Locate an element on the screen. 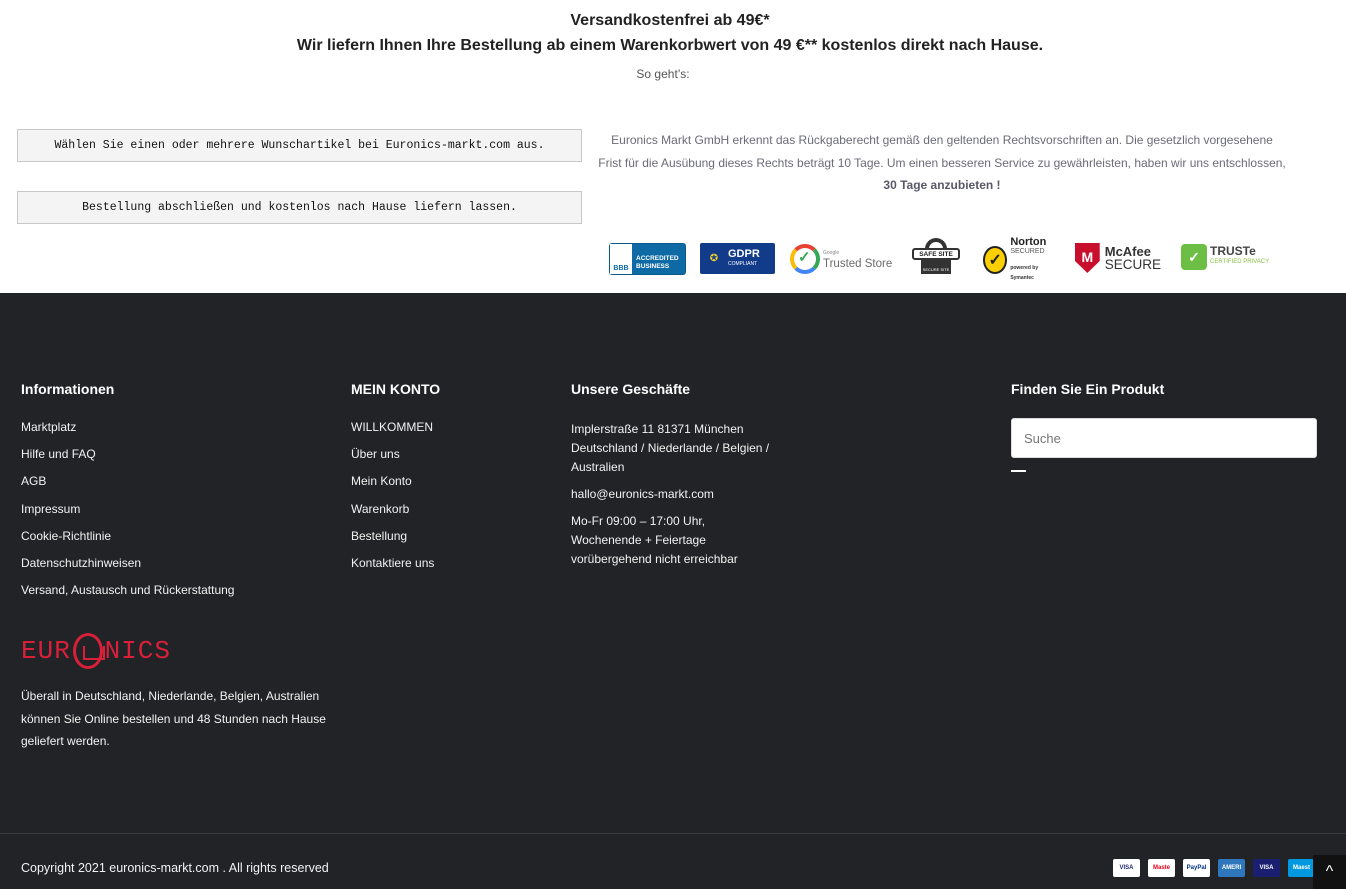 The width and height of the screenshot is (1346, 889). mcafee-shield-icon: M is located at coordinates (1087, 258).